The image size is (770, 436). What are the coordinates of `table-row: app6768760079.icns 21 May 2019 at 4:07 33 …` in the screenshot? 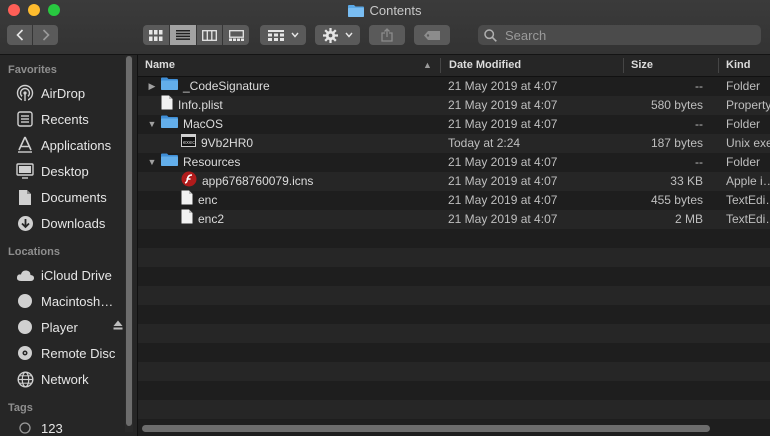 It's located at (454, 181).